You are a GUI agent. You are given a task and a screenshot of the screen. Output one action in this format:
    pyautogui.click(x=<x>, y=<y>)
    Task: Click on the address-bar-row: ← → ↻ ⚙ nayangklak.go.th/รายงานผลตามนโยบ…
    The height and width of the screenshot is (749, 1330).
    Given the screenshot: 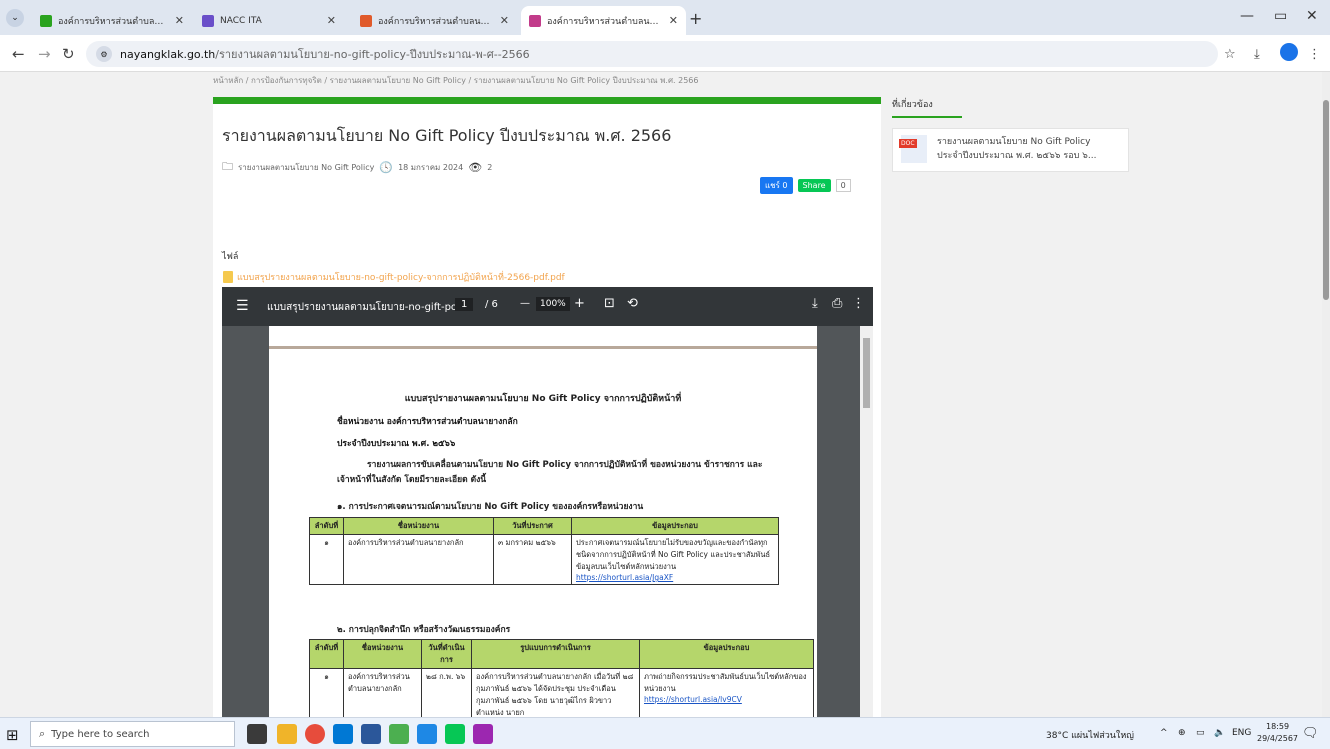 What is the action you would take?
    pyautogui.click(x=665, y=53)
    